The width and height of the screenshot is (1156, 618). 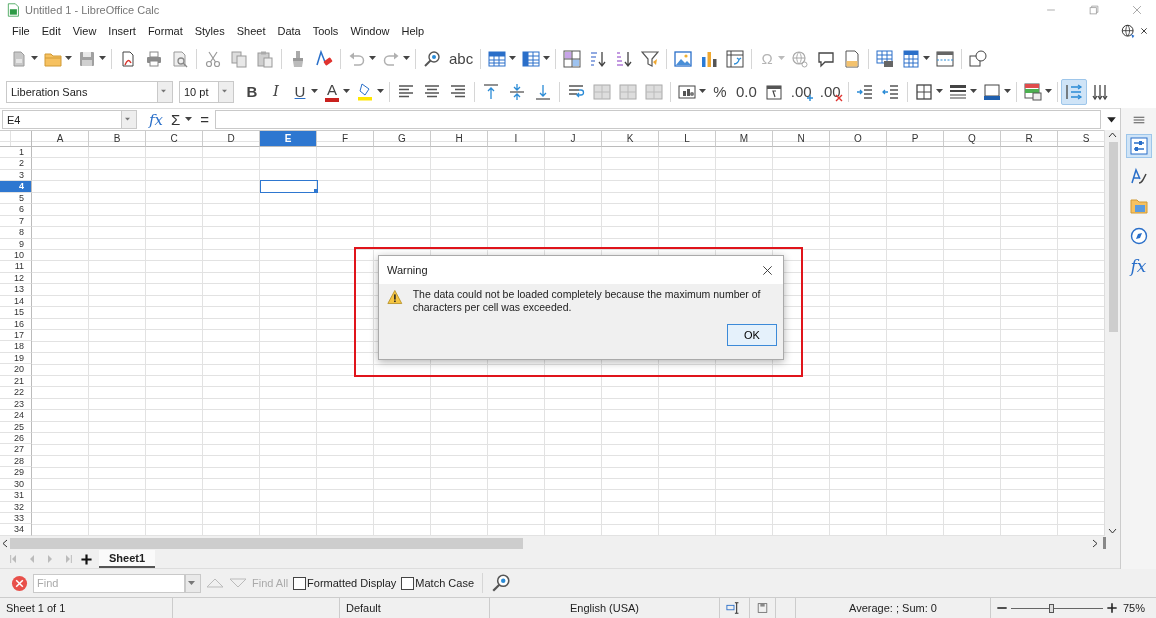 What do you see at coordinates (744, 139) in the screenshot?
I see `column-header: M` at bounding box center [744, 139].